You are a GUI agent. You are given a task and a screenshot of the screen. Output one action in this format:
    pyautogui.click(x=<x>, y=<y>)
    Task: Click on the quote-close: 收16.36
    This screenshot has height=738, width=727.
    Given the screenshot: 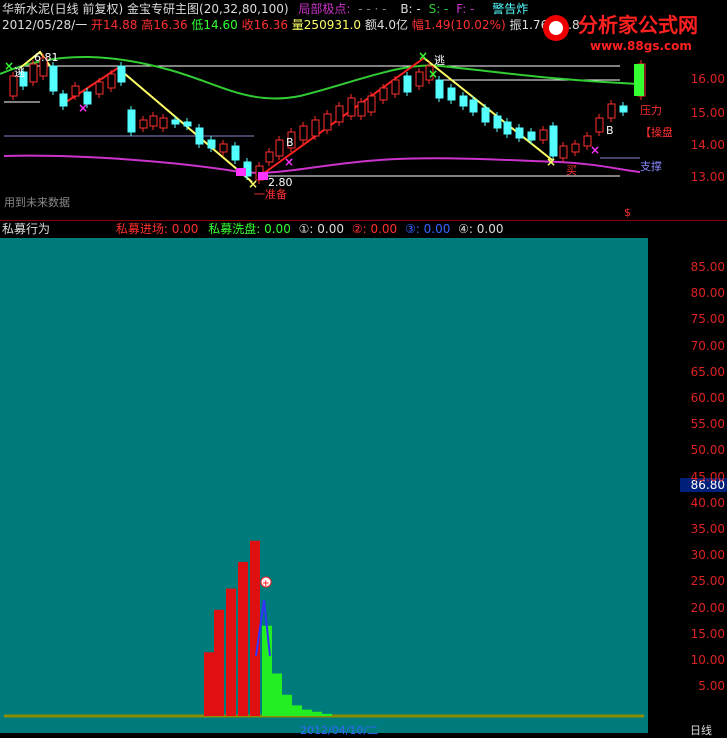 What is the action you would take?
    pyautogui.click(x=264, y=25)
    